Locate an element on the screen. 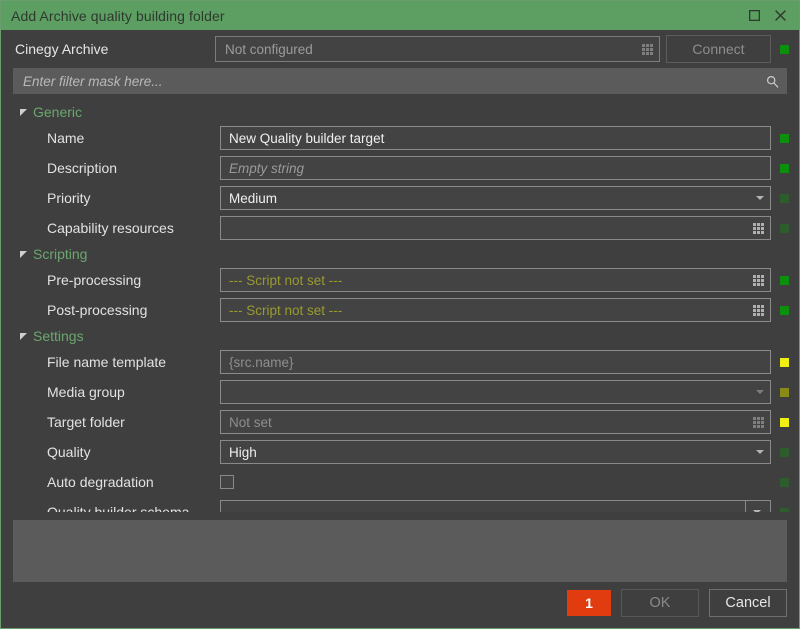  cancel-button: Cancel is located at coordinates (748, 603).